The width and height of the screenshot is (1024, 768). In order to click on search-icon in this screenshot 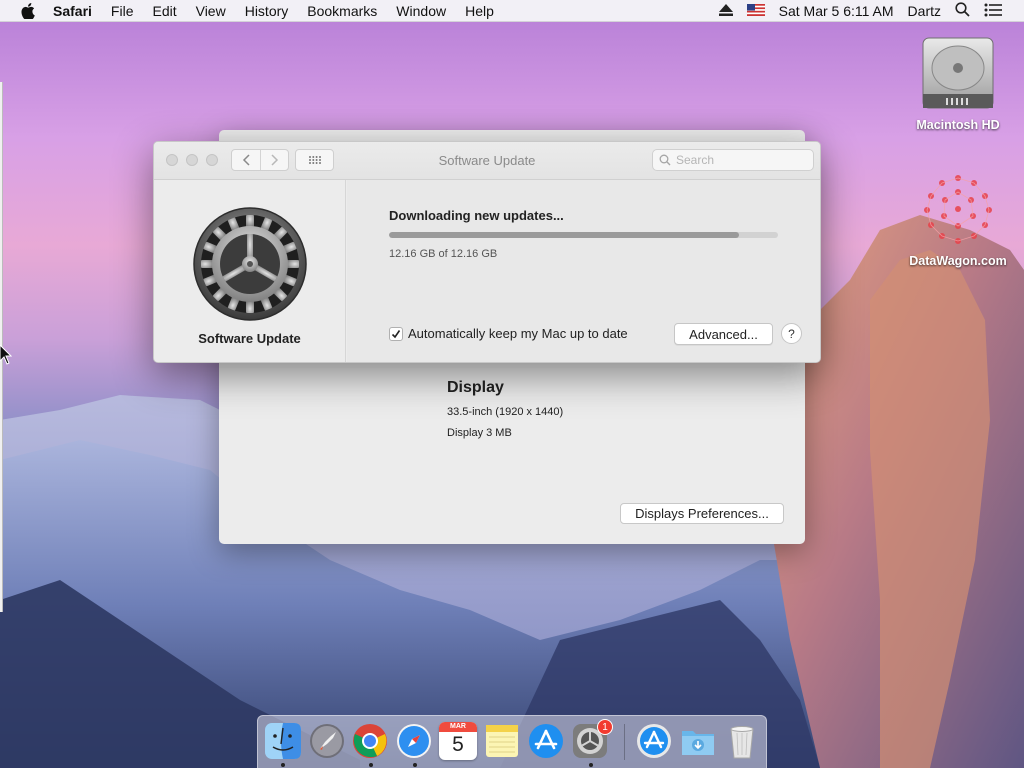, I will do `click(665, 160)`.